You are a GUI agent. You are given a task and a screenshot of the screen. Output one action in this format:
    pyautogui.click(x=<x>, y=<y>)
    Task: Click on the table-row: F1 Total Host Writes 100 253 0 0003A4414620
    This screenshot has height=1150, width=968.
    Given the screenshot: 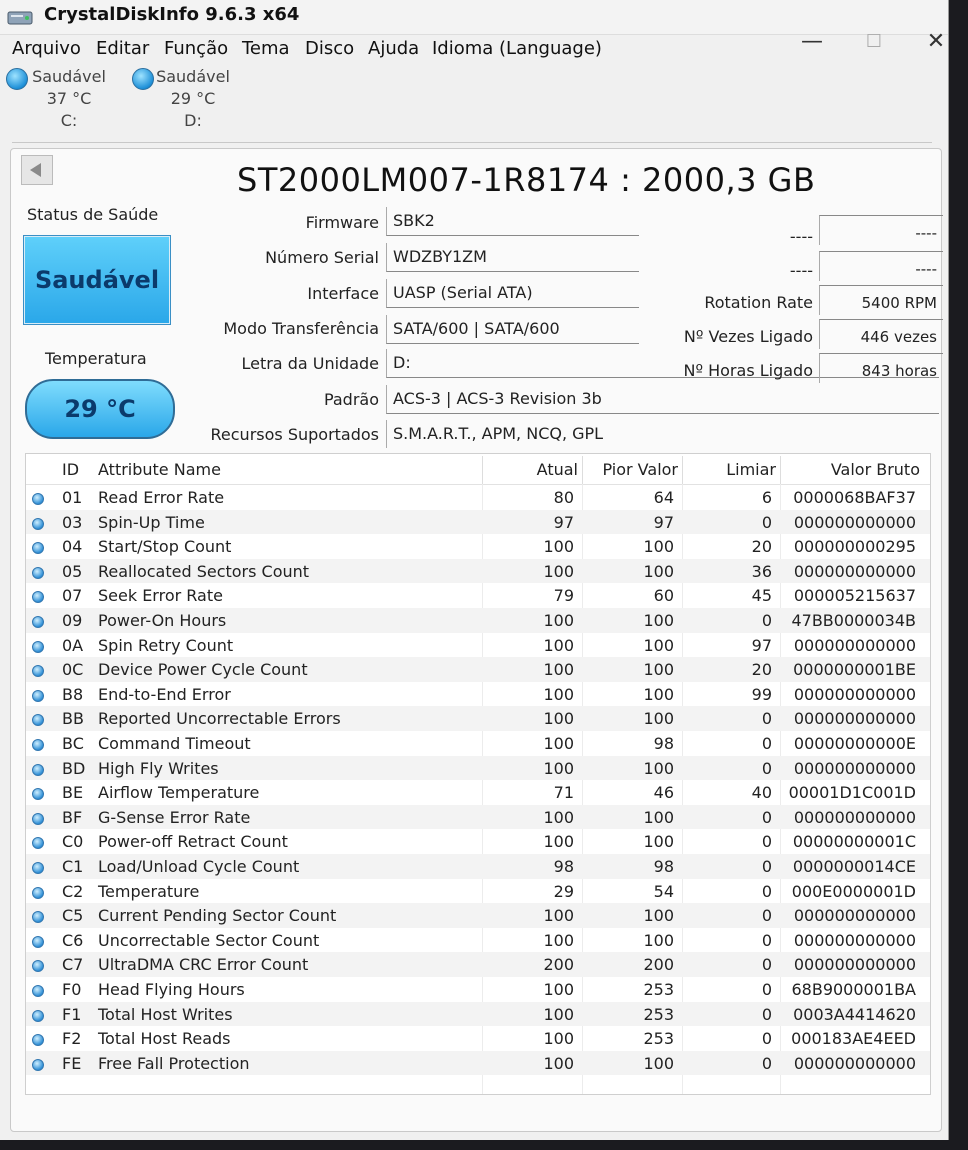 What is the action you would take?
    pyautogui.click(x=478, y=1014)
    